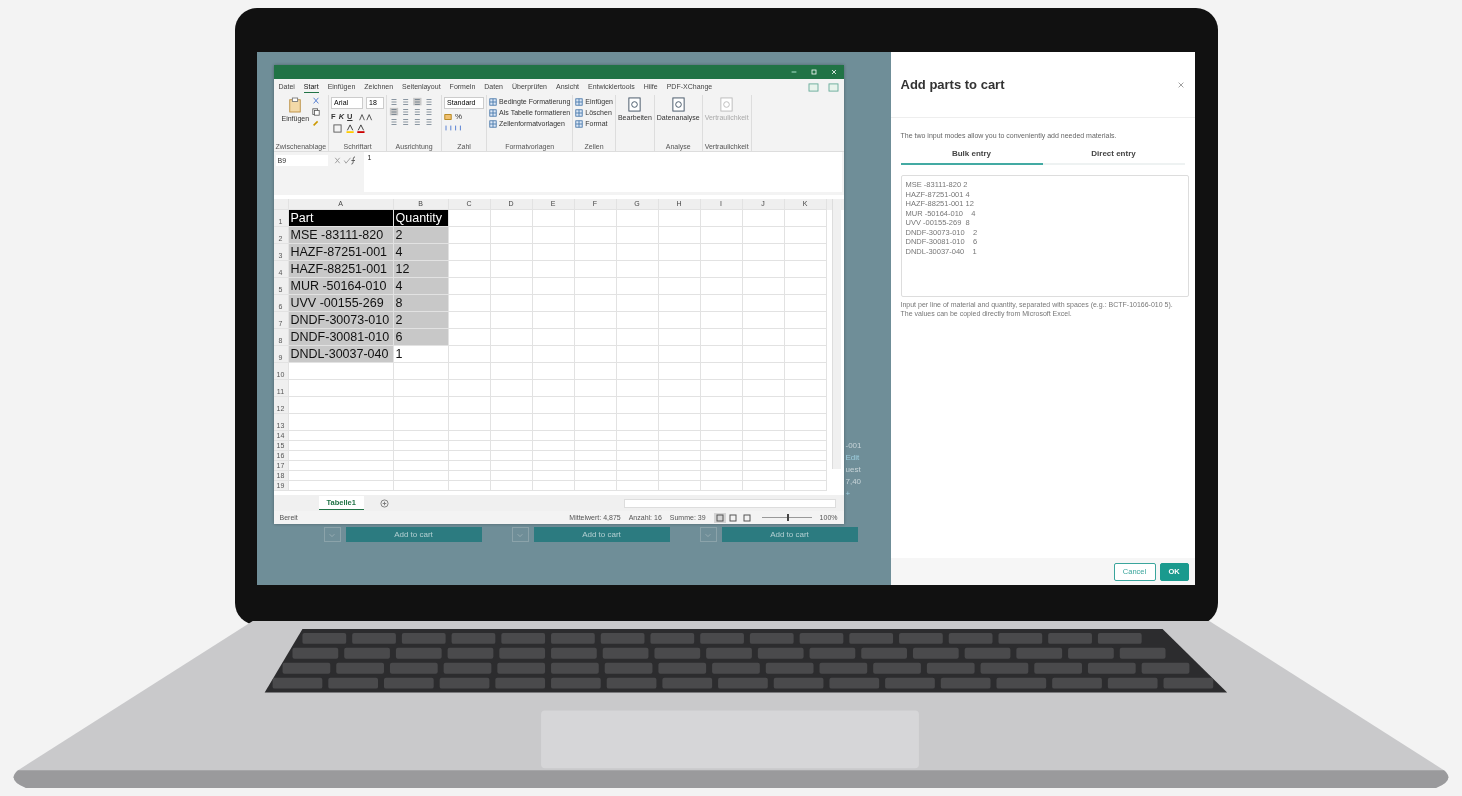 The height and width of the screenshot is (796, 1462). I want to click on tab: Bulk entry, so click(971, 155).